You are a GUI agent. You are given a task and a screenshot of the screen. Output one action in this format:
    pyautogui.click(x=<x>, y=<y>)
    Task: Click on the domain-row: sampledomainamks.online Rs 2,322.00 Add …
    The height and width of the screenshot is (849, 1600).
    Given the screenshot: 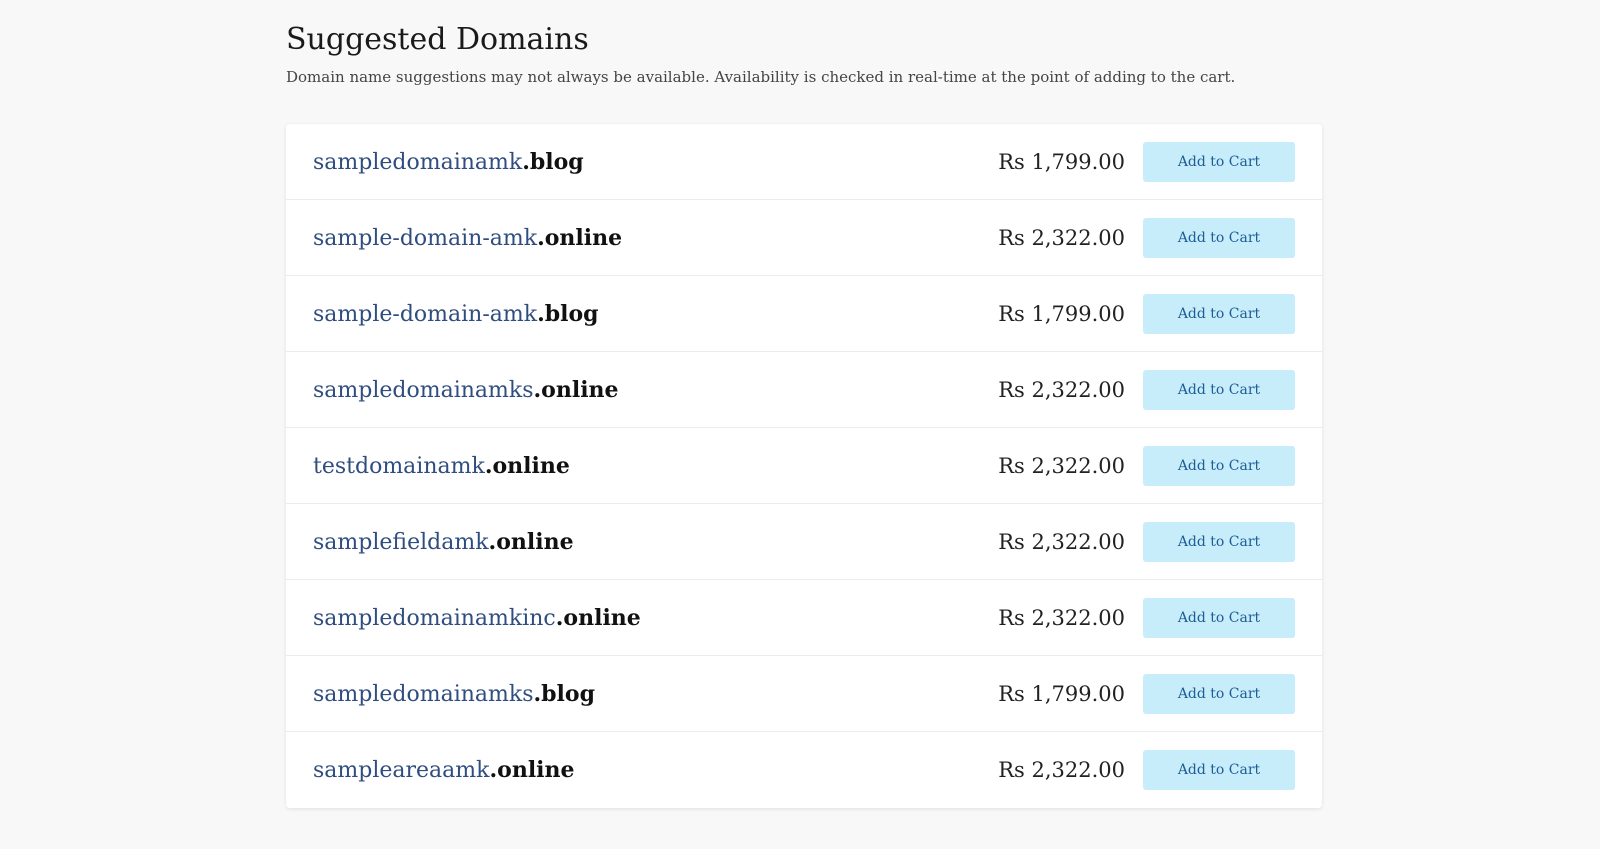 What is the action you would take?
    pyautogui.click(x=804, y=390)
    